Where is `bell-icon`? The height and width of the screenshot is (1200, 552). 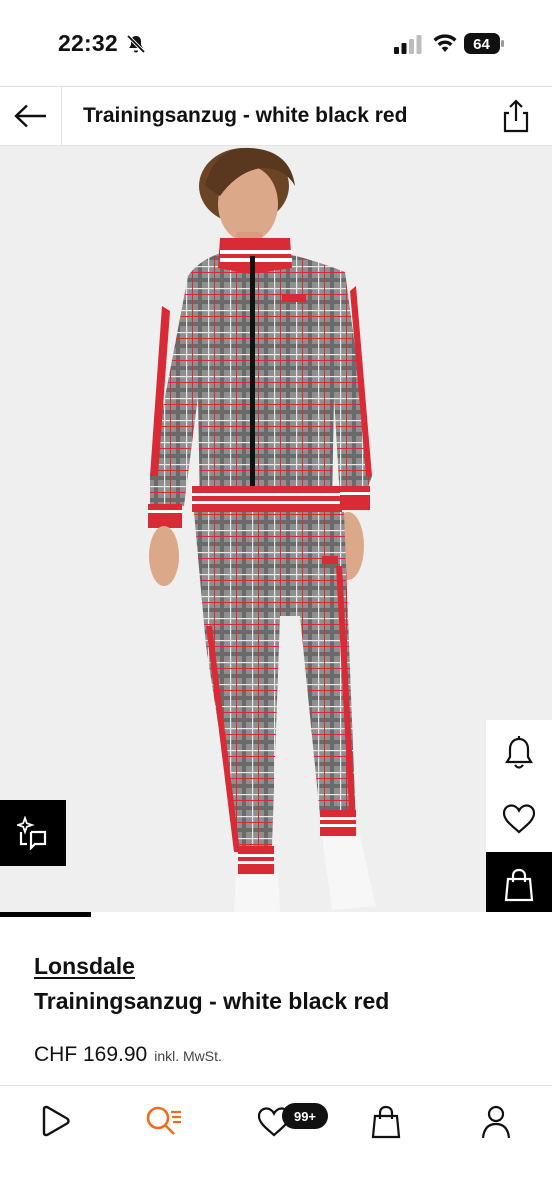 bell-icon is located at coordinates (519, 752).